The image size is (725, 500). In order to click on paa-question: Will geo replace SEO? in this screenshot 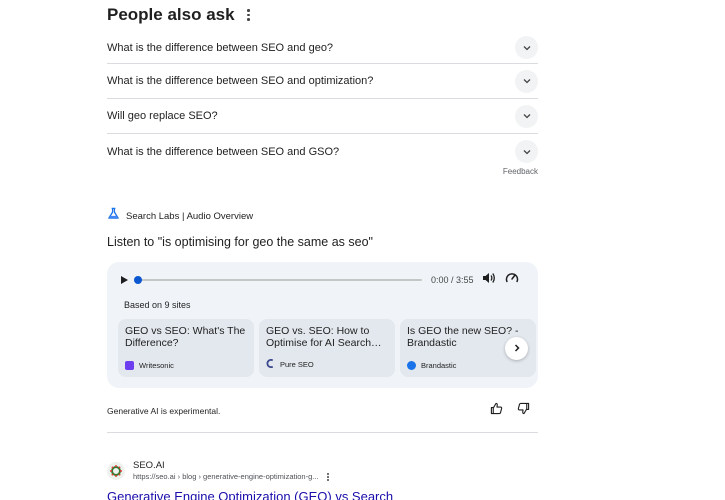, I will do `click(322, 116)`.